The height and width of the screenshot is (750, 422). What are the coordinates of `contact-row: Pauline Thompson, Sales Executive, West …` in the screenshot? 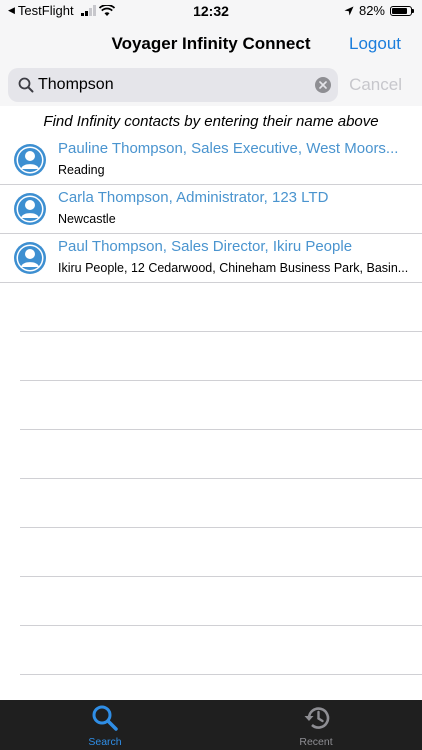 It's located at (211, 160).